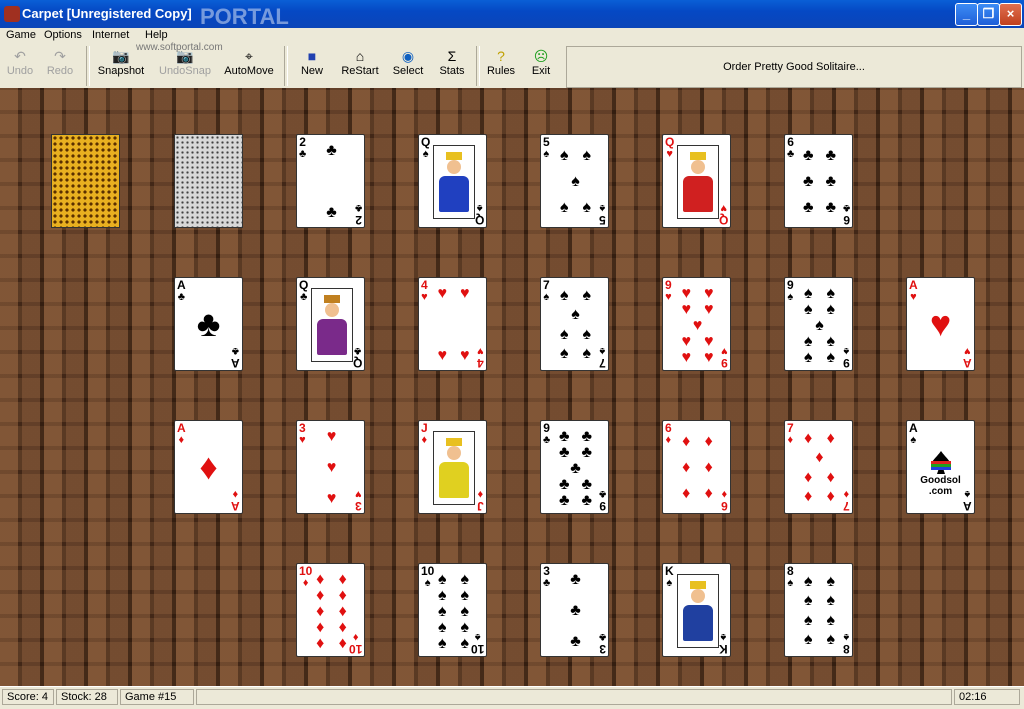  I want to click on menu-options: Options, so click(63, 35).